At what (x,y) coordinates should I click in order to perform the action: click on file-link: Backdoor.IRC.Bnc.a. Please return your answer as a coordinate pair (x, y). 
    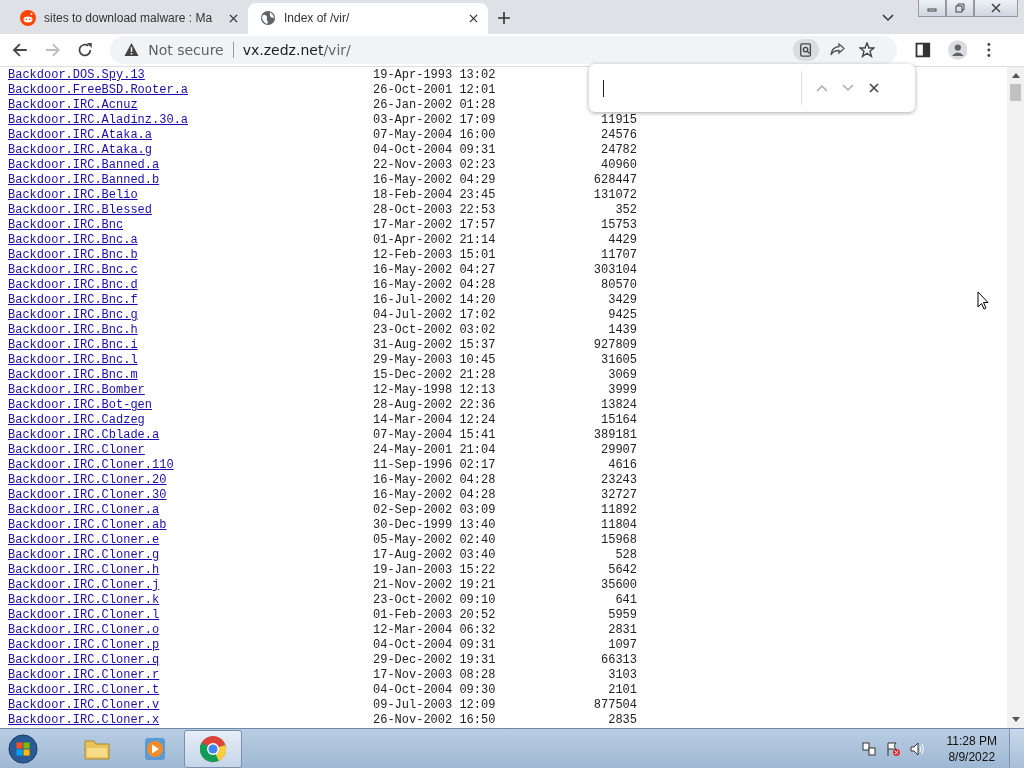
    Looking at the image, I should click on (73, 240).